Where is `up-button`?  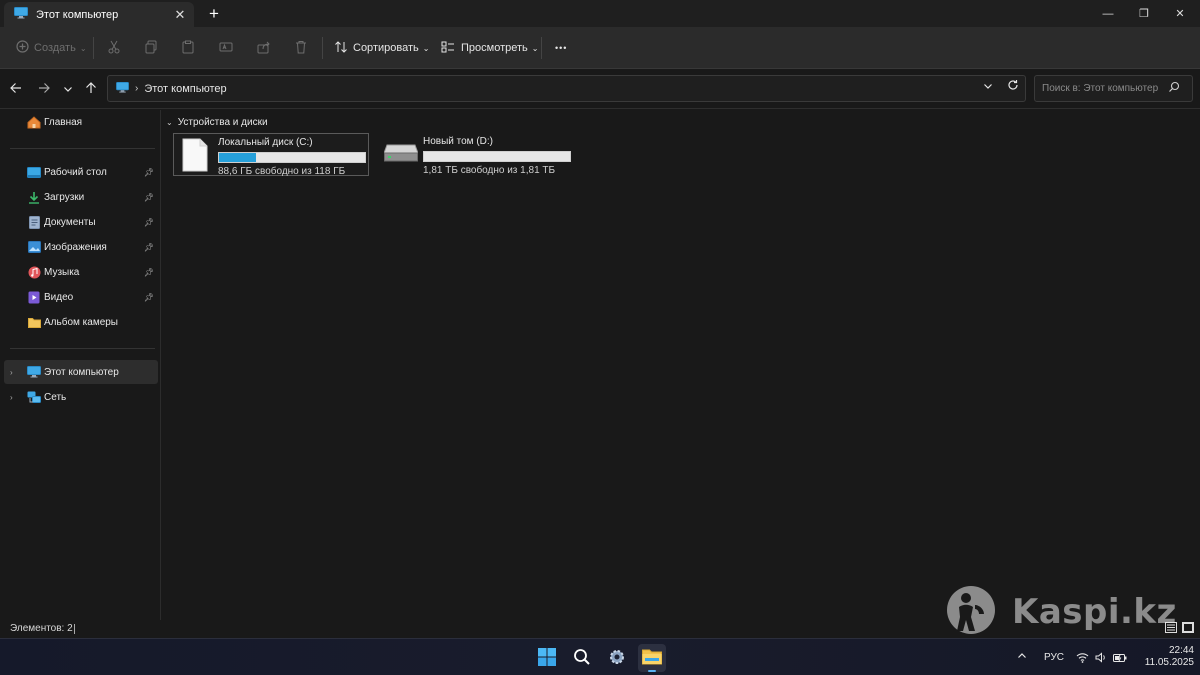 up-button is located at coordinates (91, 89).